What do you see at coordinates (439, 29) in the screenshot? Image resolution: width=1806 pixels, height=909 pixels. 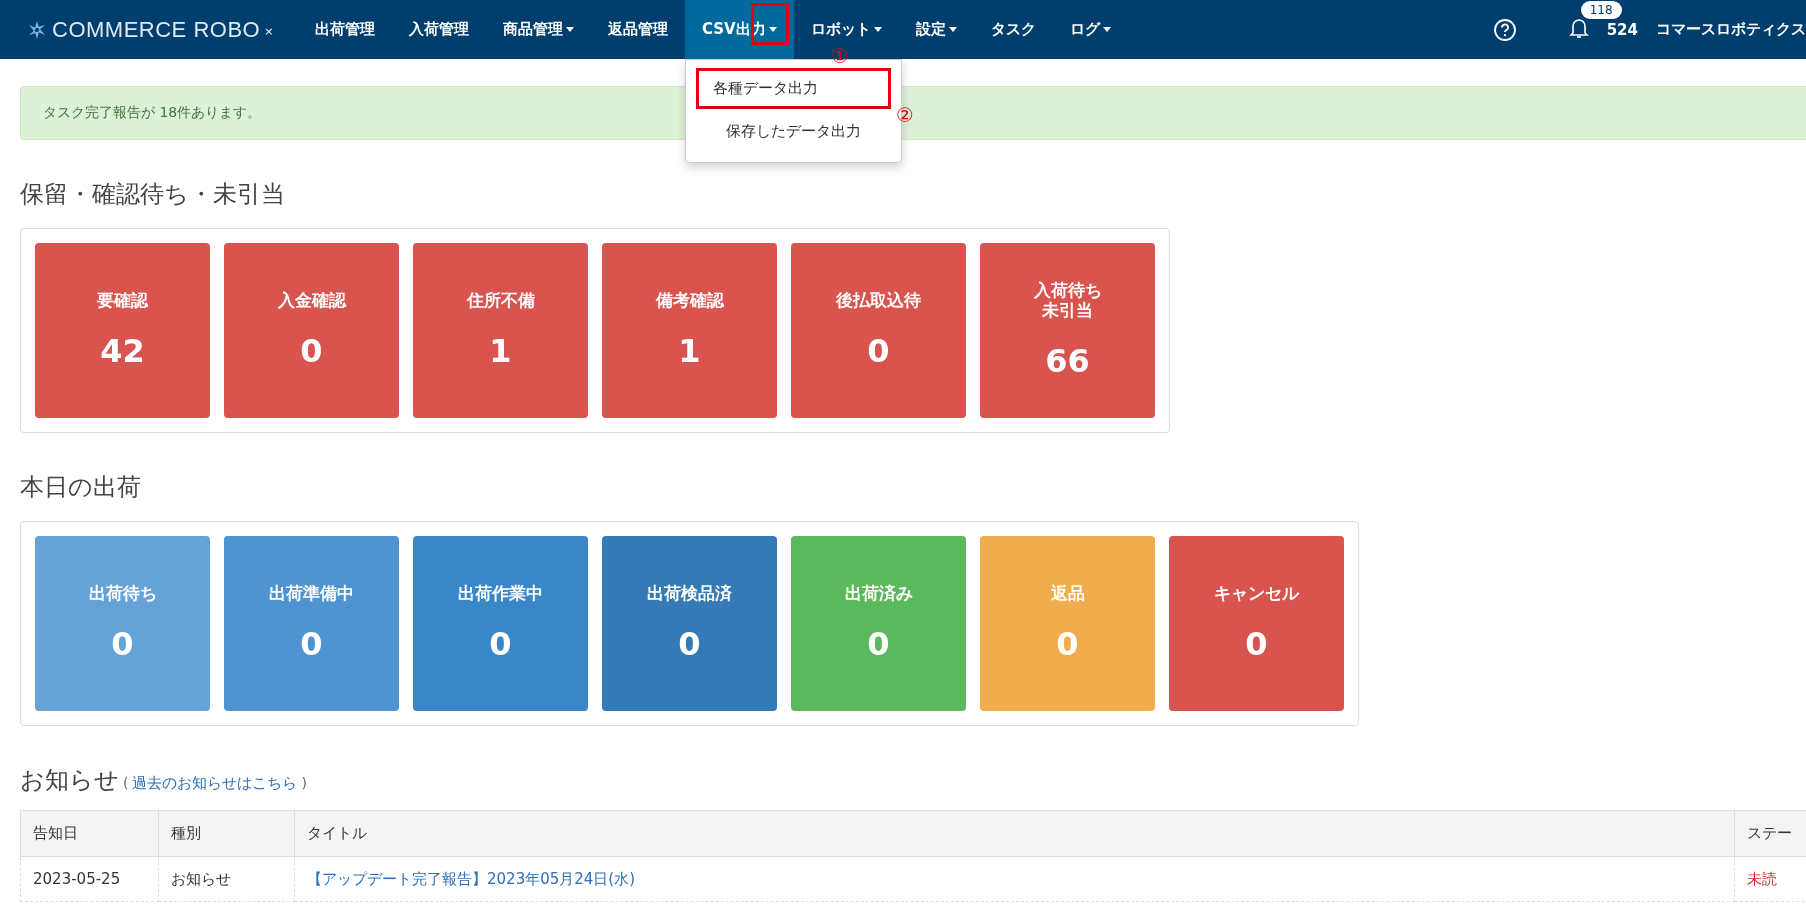 I see `nav-menu-item: 入荷管理` at bounding box center [439, 29].